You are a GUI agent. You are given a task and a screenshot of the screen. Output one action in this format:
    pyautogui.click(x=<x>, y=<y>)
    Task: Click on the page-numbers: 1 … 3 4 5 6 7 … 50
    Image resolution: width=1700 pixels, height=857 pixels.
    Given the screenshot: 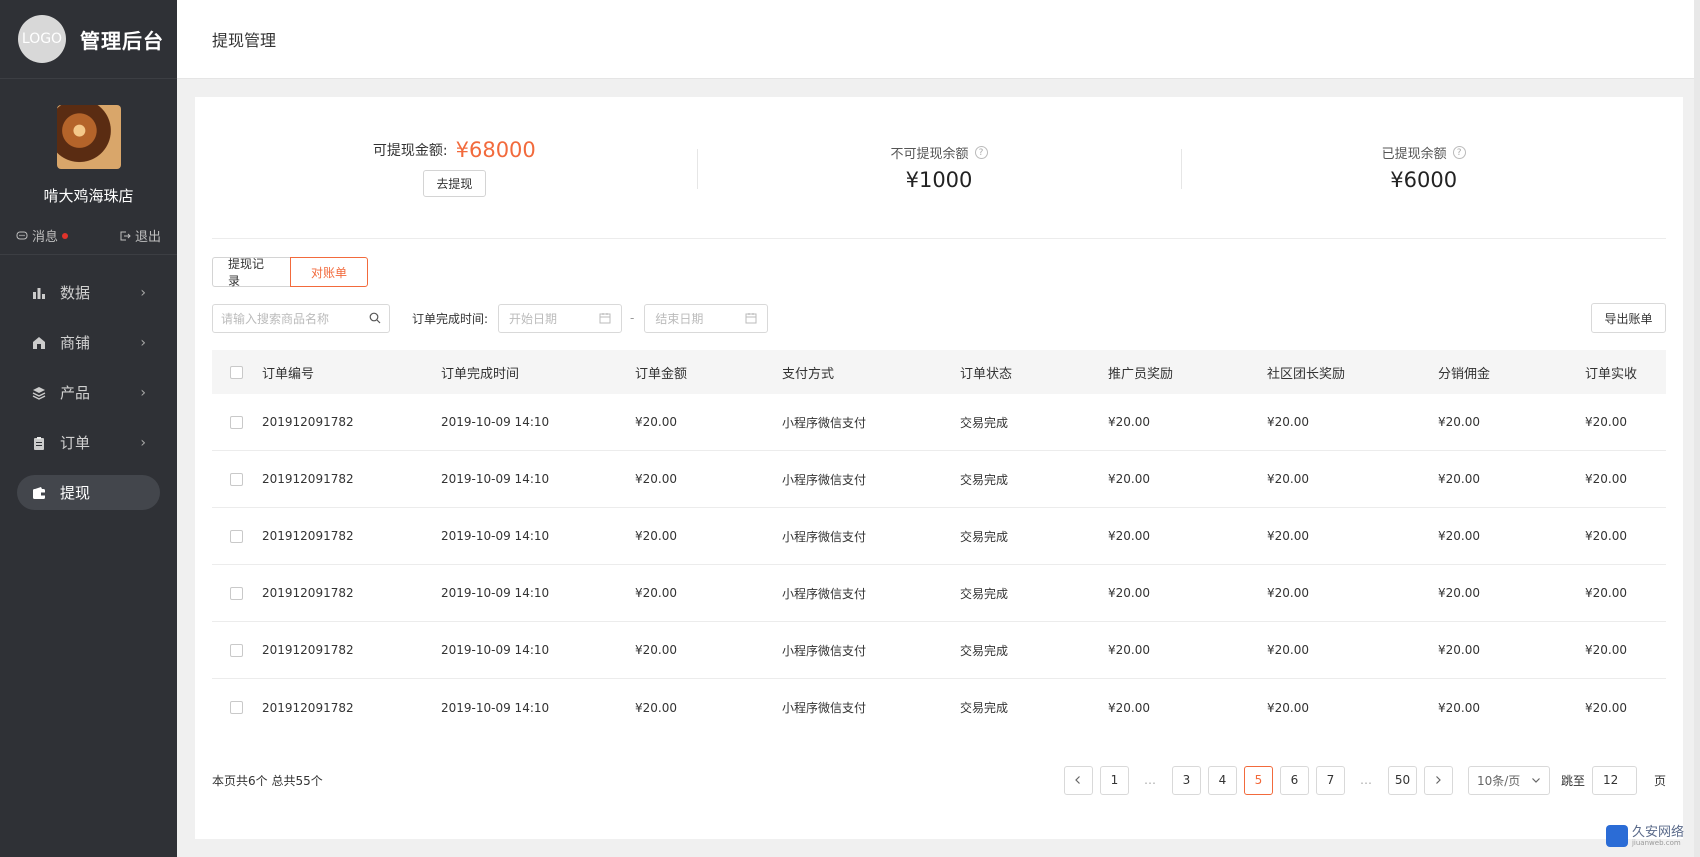 What is the action you would take?
    pyautogui.click(x=1258, y=780)
    